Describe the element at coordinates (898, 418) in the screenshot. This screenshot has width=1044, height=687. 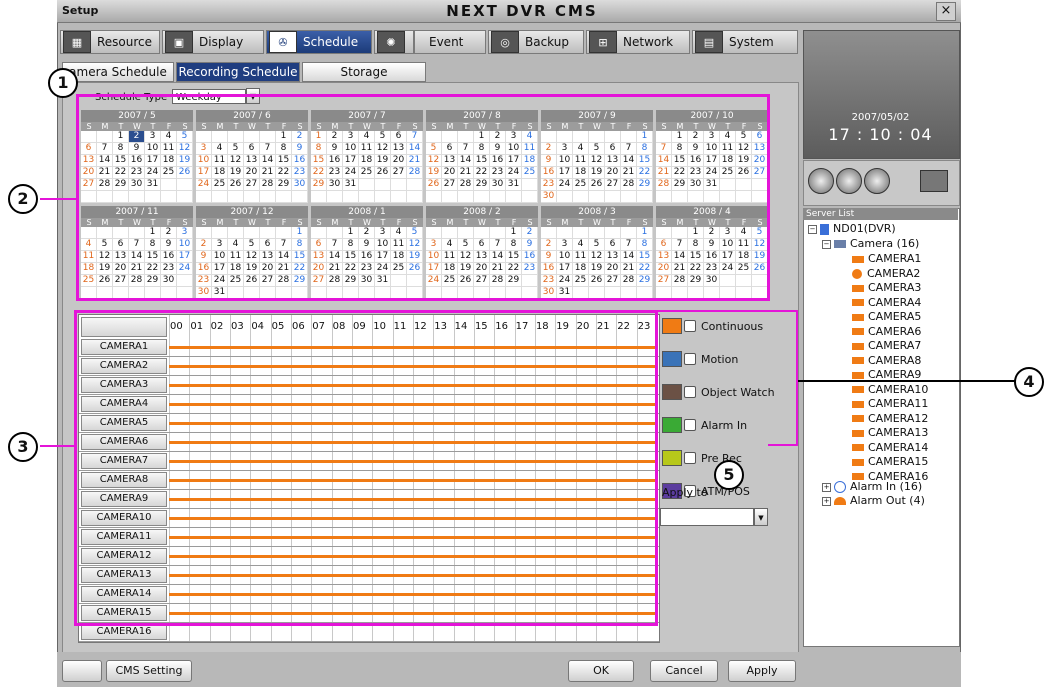
I see `tree-label: CAMERA12` at that location.